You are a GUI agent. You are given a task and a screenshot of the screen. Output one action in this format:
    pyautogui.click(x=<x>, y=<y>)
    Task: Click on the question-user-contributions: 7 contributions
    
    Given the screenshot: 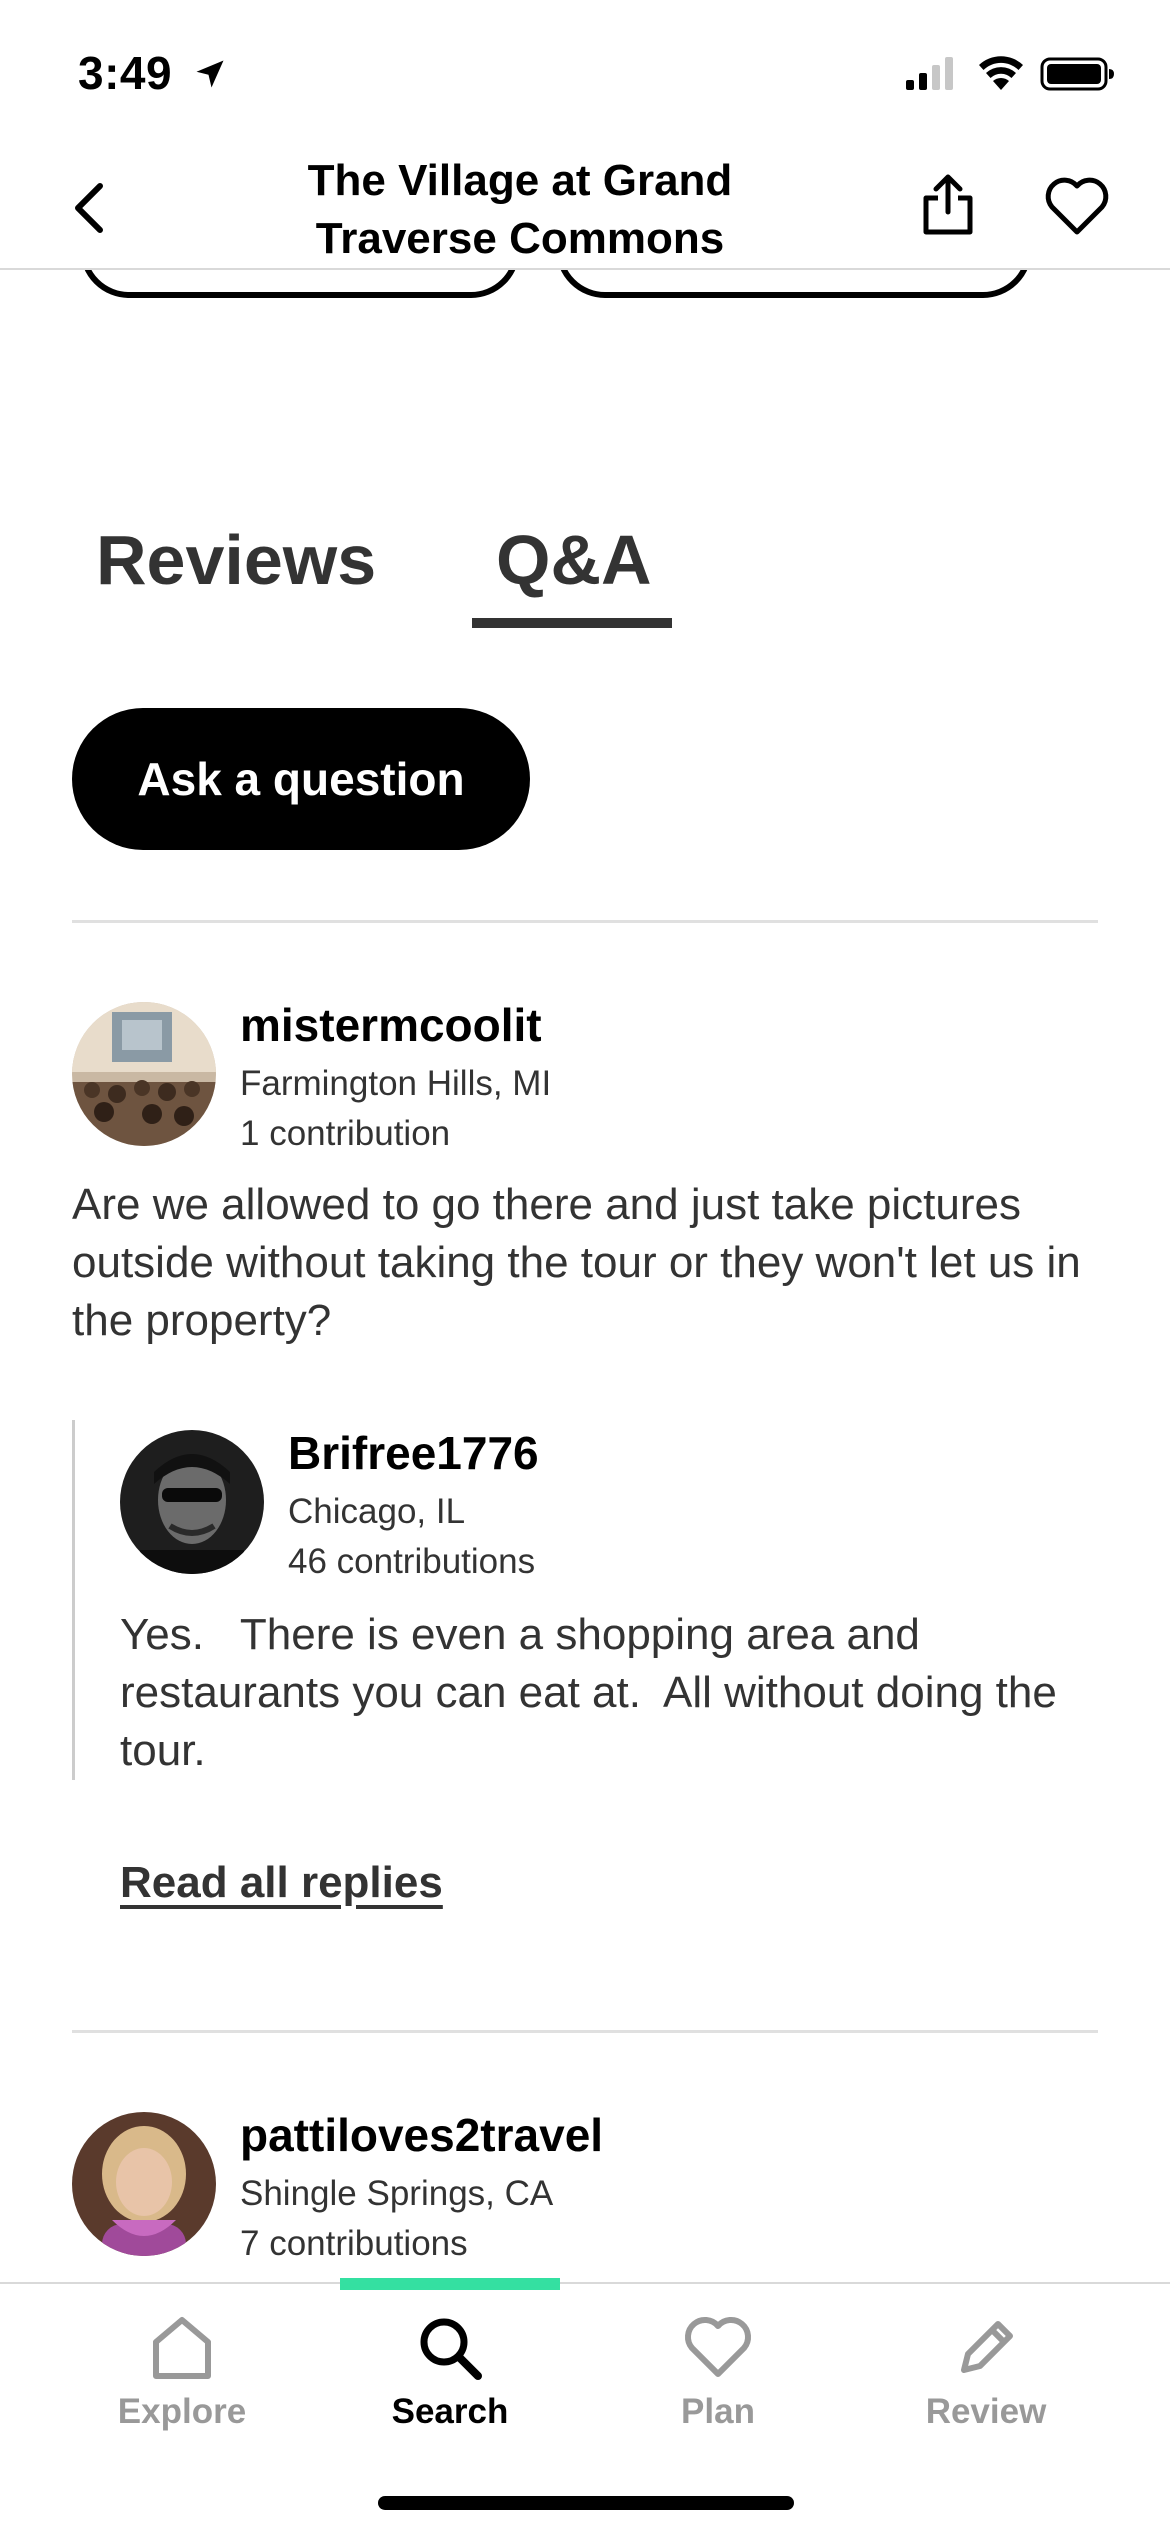 What is the action you would take?
    pyautogui.click(x=354, y=2243)
    